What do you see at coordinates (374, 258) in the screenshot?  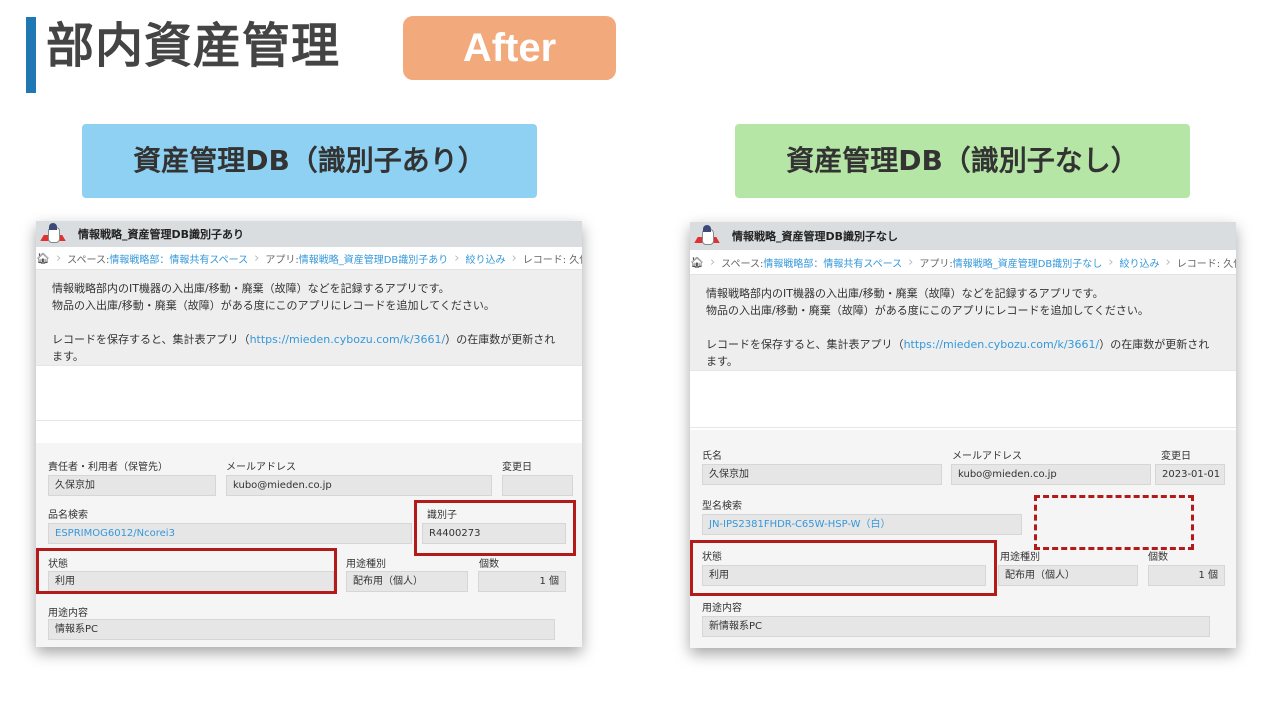 I see `crumb-app-link: 情報戦略_資産管理DB識別子あり` at bounding box center [374, 258].